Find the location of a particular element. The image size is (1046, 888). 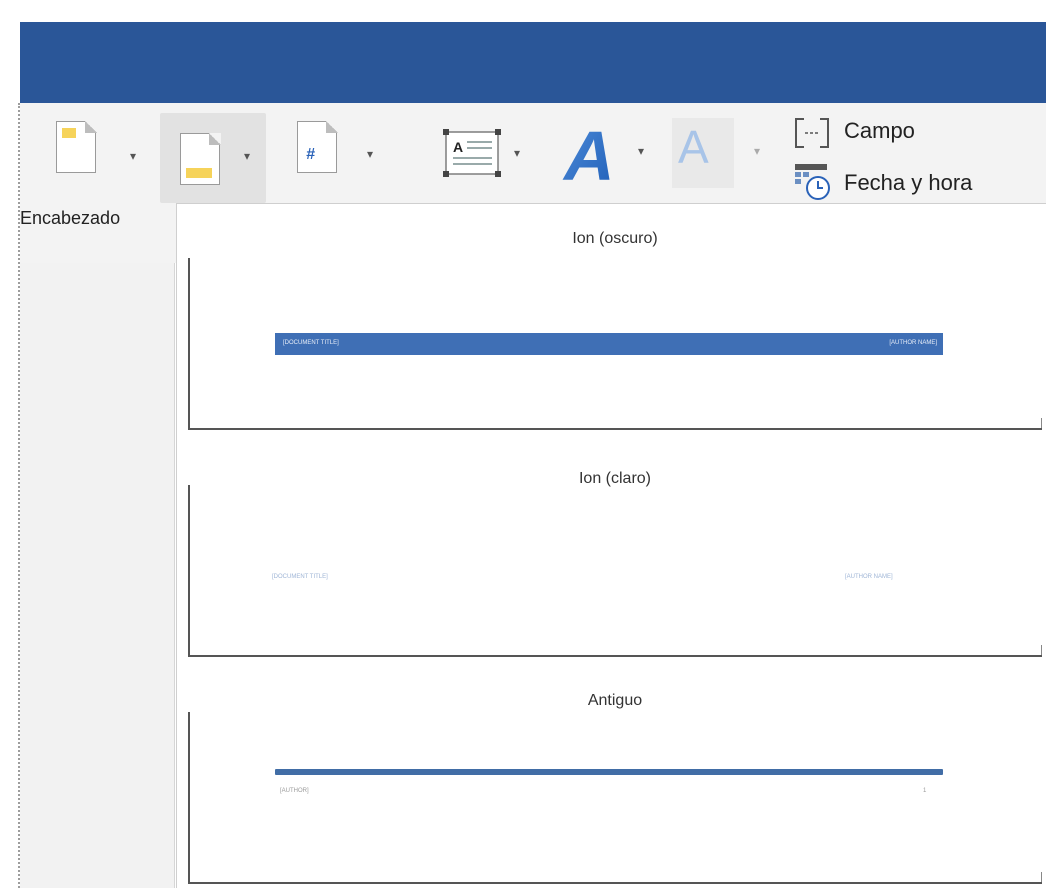

footer-button: ▾ is located at coordinates (213, 158).